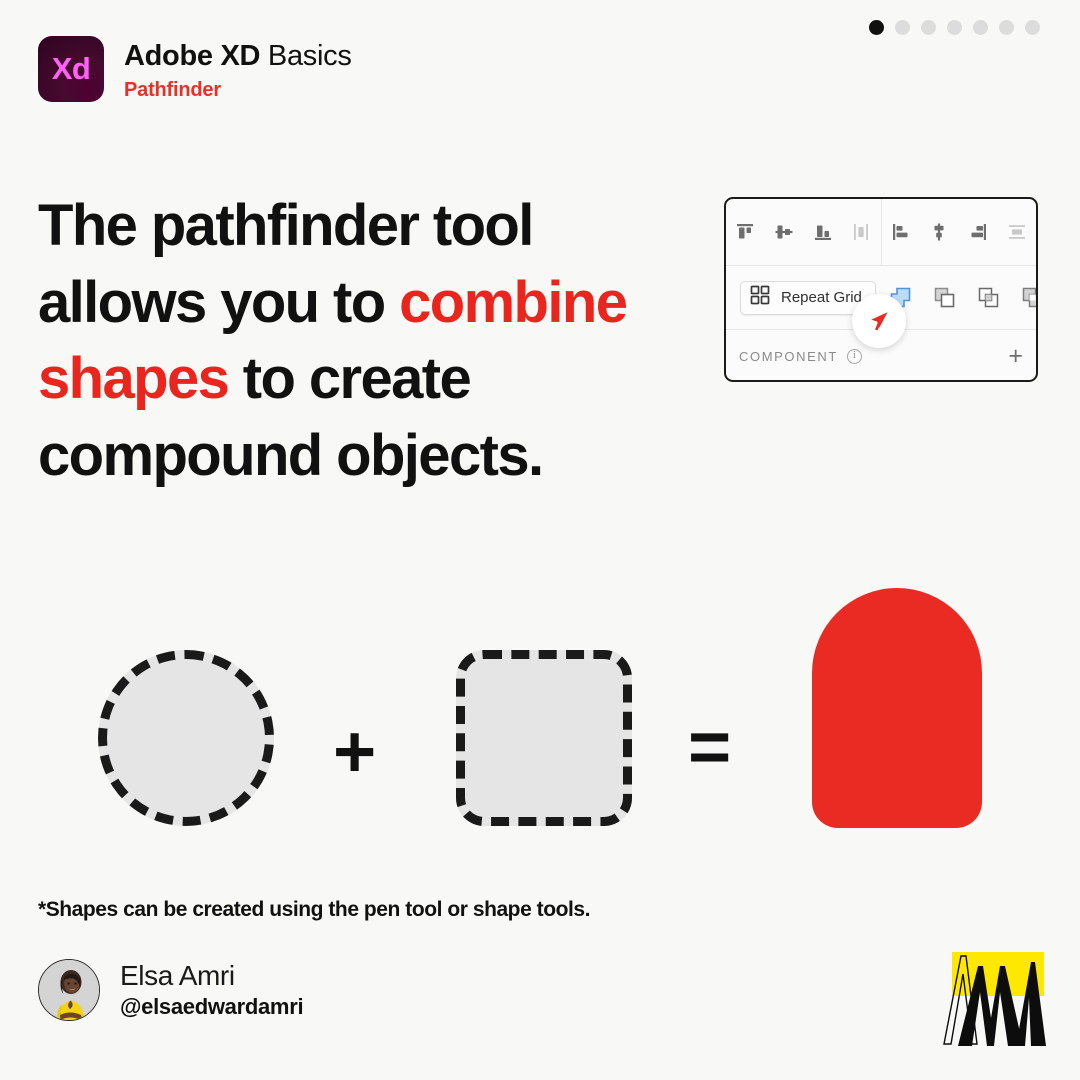 The width and height of the screenshot is (1080, 1080). I want to click on adobe-xd-app-icon: Xd, so click(71, 69).